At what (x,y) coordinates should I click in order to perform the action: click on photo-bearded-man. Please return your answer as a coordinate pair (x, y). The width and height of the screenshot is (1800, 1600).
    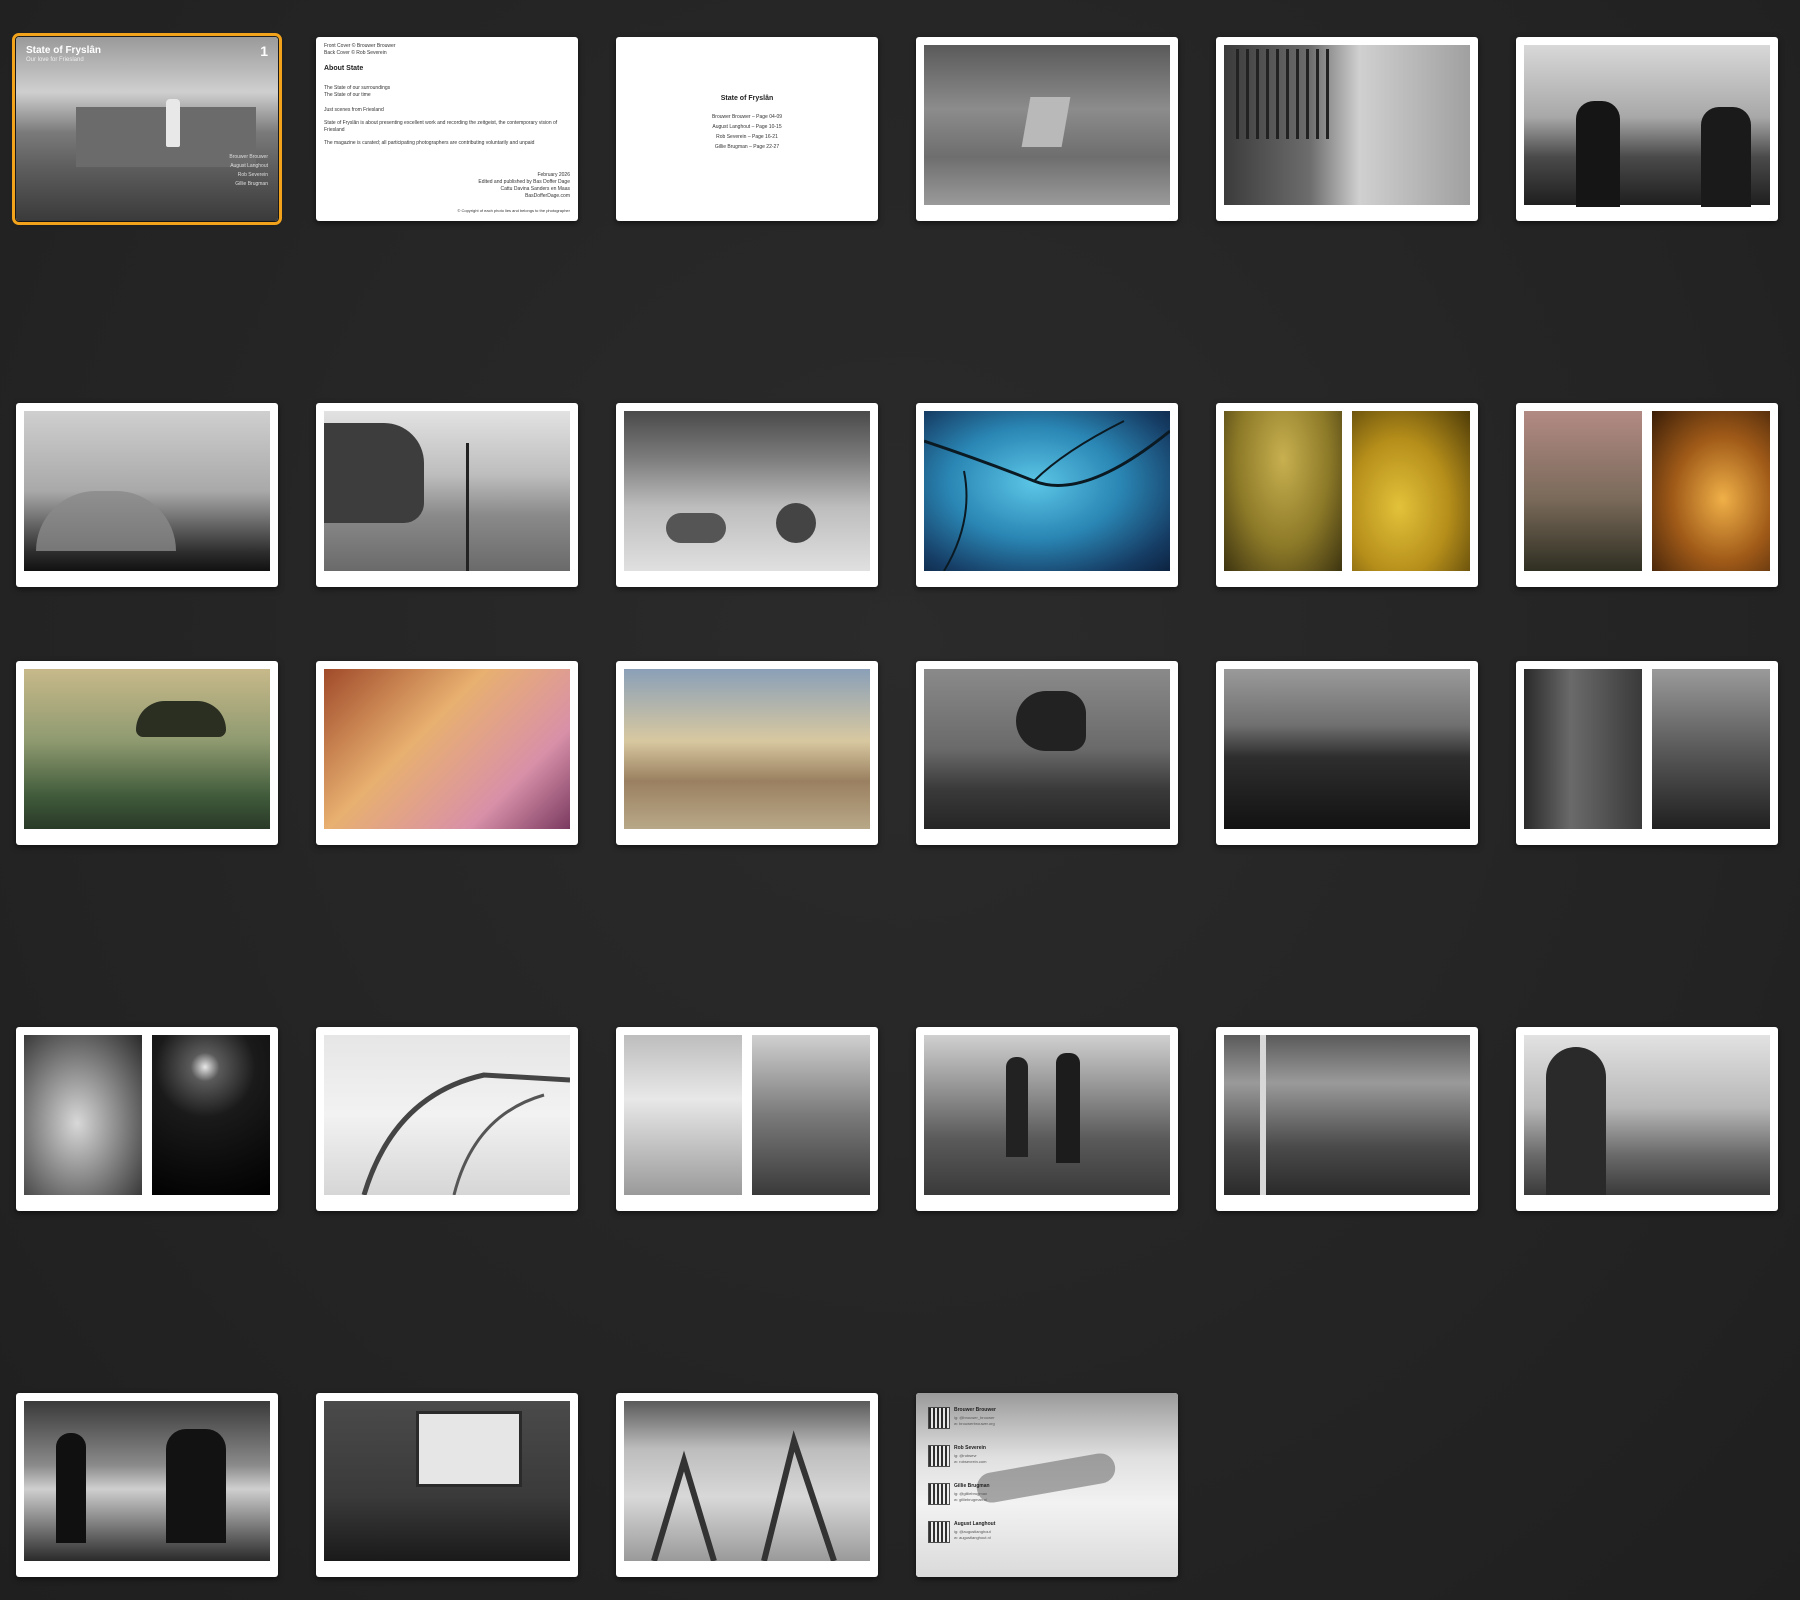
    Looking at the image, I should click on (83, 1115).